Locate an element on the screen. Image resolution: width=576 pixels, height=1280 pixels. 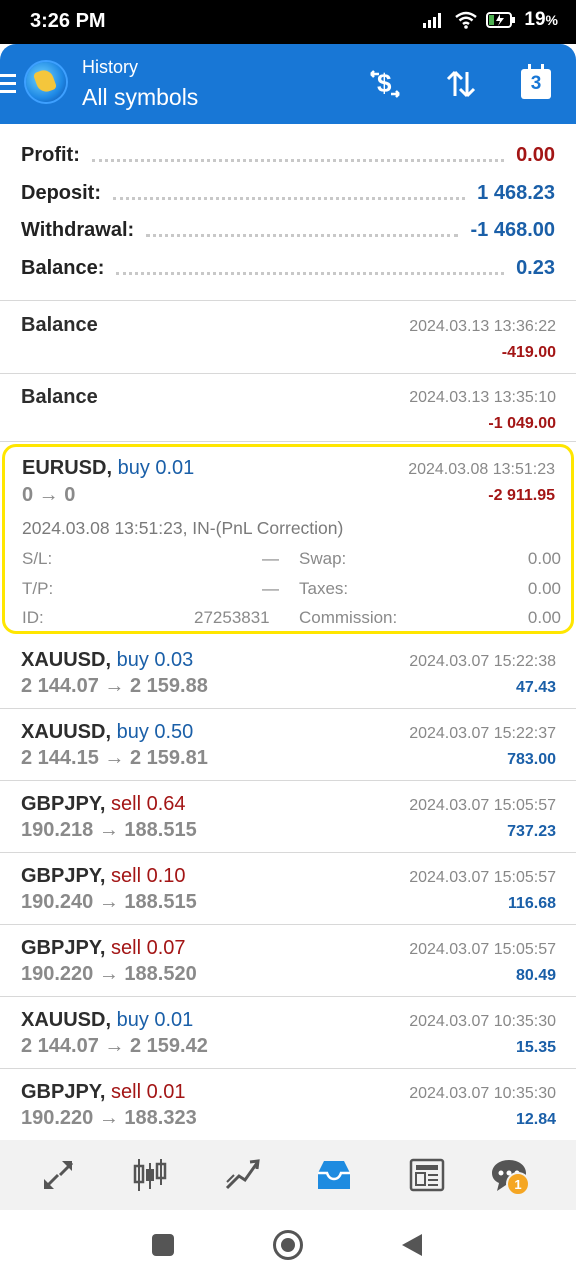
trade-icon is located at coordinates (242, 1174).